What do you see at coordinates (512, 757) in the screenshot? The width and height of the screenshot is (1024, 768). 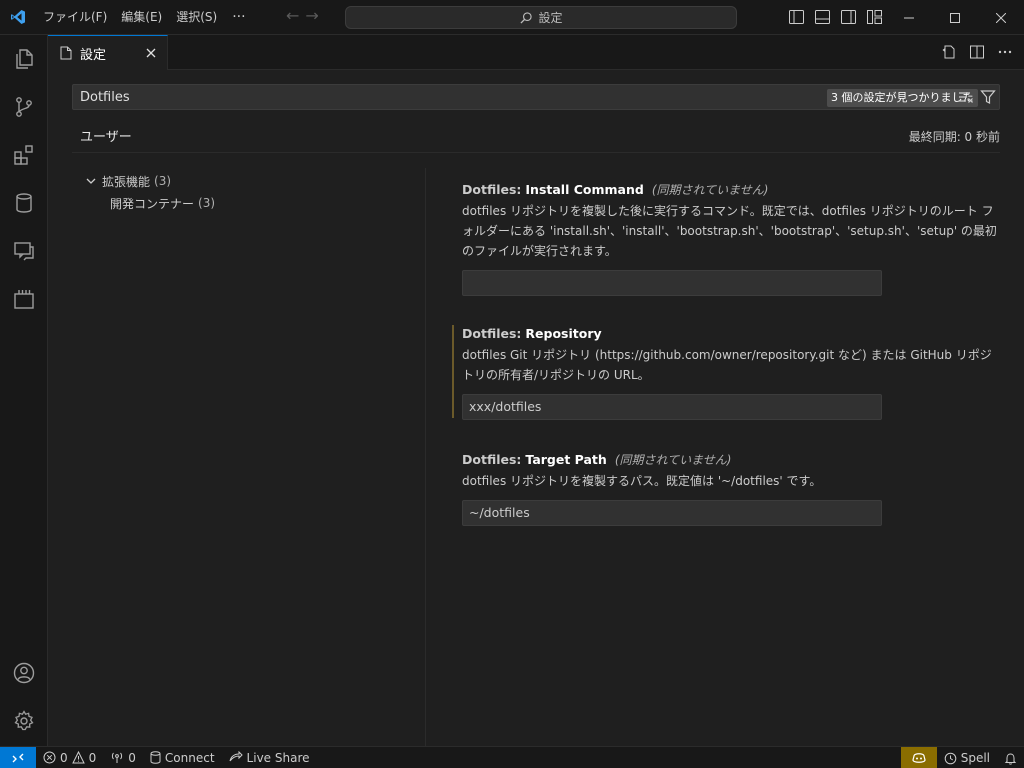 I see `status-bar: 0 0 0 Connect Live Share Spell` at bounding box center [512, 757].